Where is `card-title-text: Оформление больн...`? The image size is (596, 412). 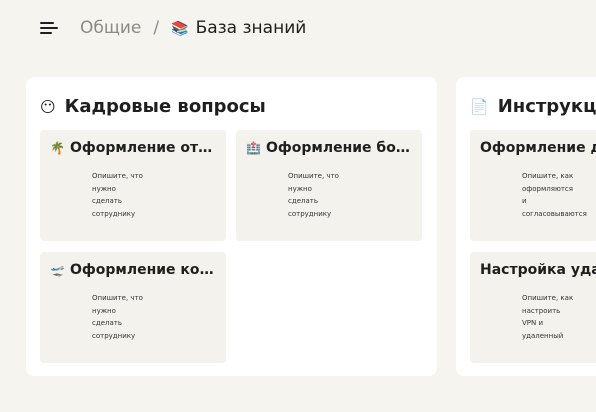
card-title-text: Оформление больн... is located at coordinates (339, 148).